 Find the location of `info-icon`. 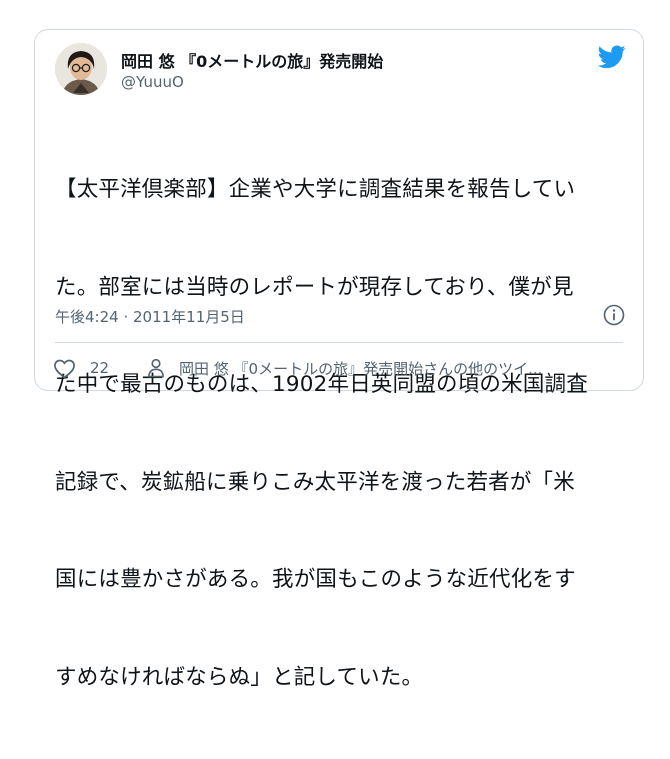

info-icon is located at coordinates (614, 315).